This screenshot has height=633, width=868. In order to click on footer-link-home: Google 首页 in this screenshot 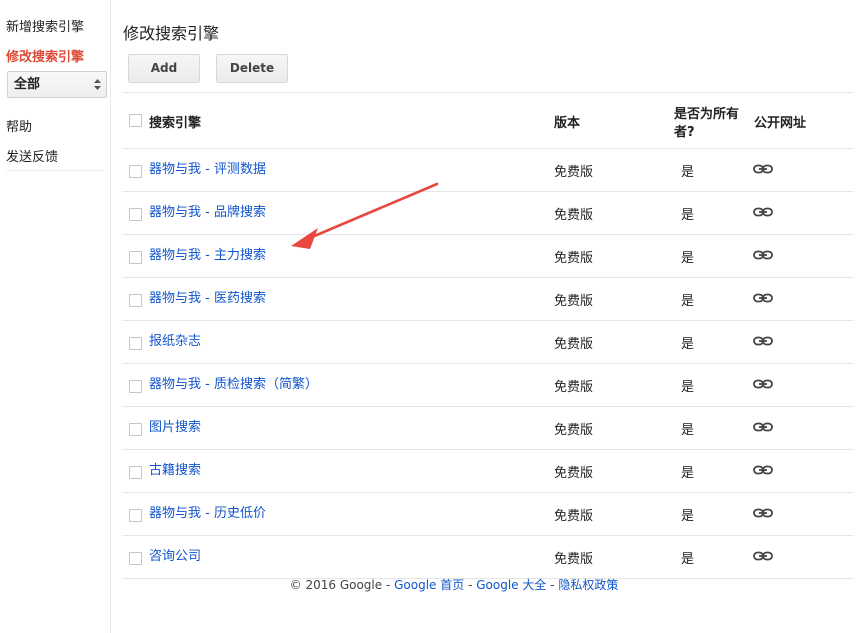, I will do `click(429, 585)`.